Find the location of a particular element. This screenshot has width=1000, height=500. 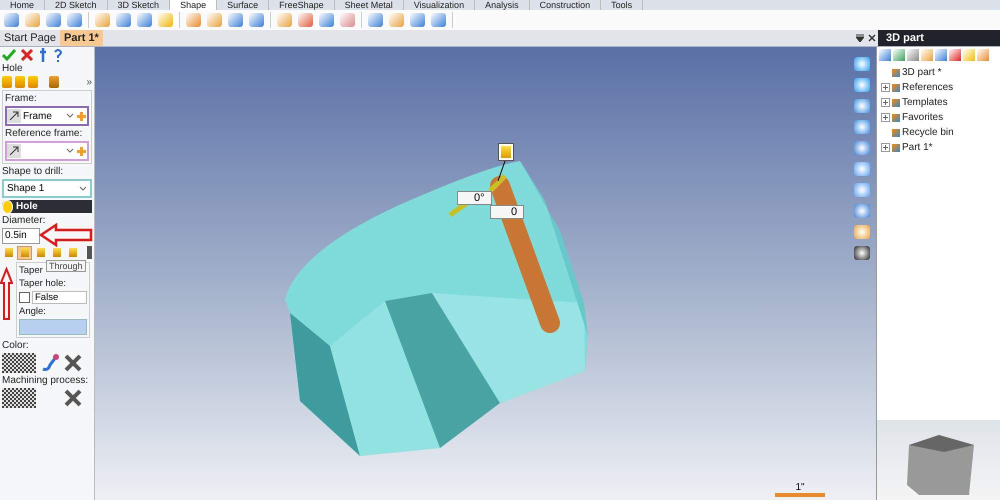

field-label: Frame: is located at coordinates (21, 98).